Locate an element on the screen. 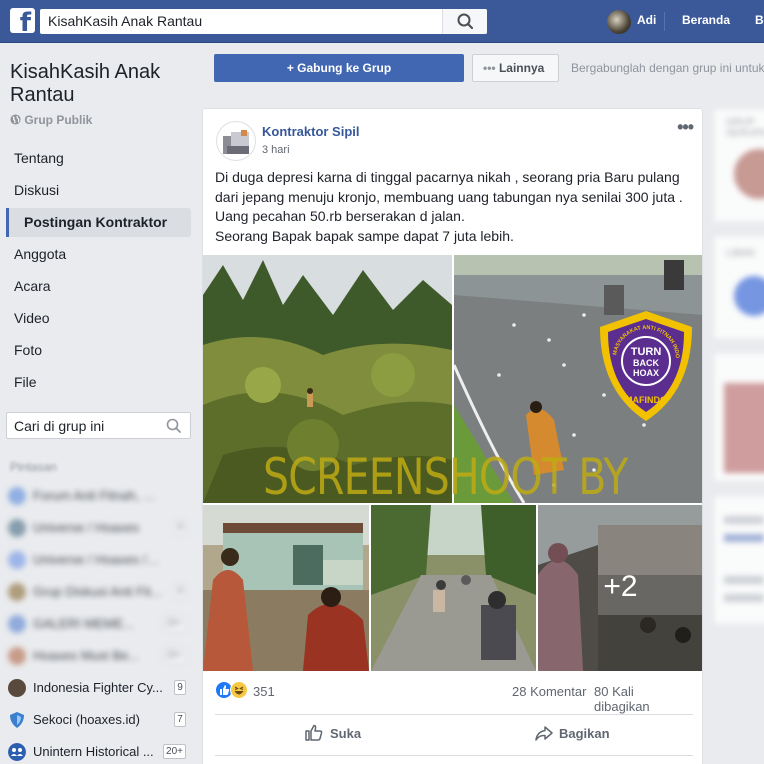 Image resolution: width=764 pixels, height=764 pixels. shortcut-item: Hoaxes Must Be... 20+ is located at coordinates (98, 656).